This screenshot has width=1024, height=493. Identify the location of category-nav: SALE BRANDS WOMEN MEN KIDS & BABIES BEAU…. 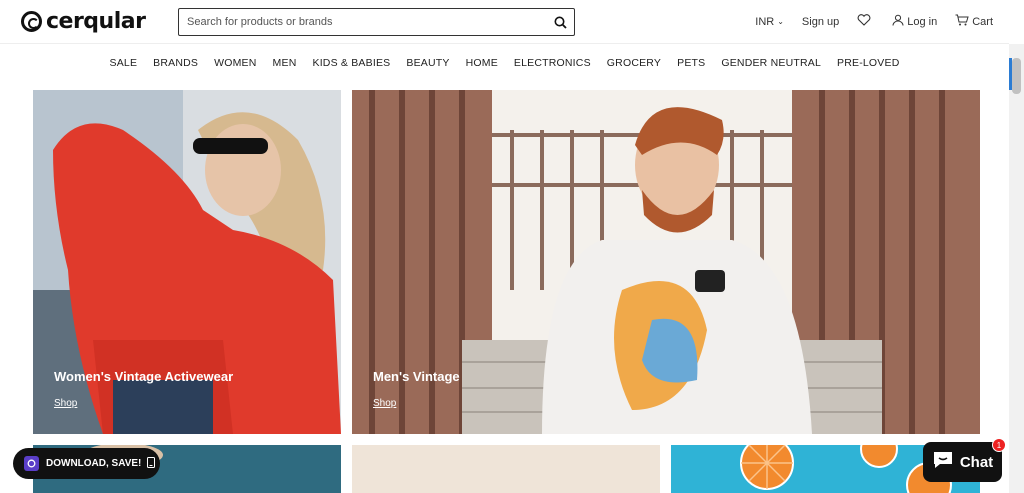
(504, 63).